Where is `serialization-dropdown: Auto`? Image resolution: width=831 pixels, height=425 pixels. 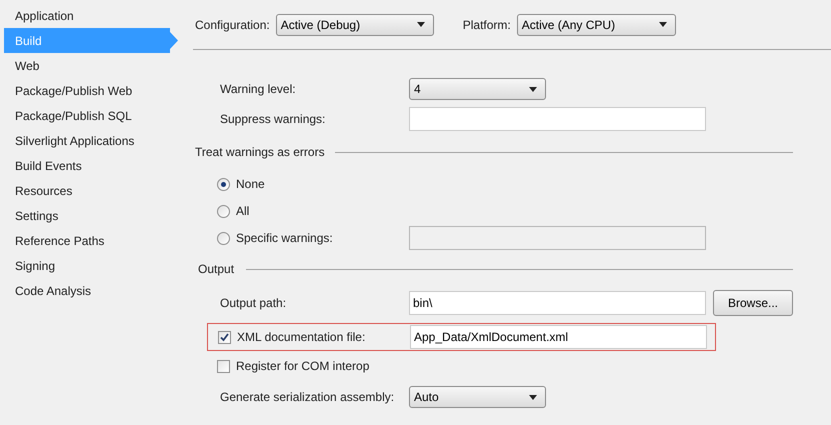
serialization-dropdown: Auto is located at coordinates (477, 397).